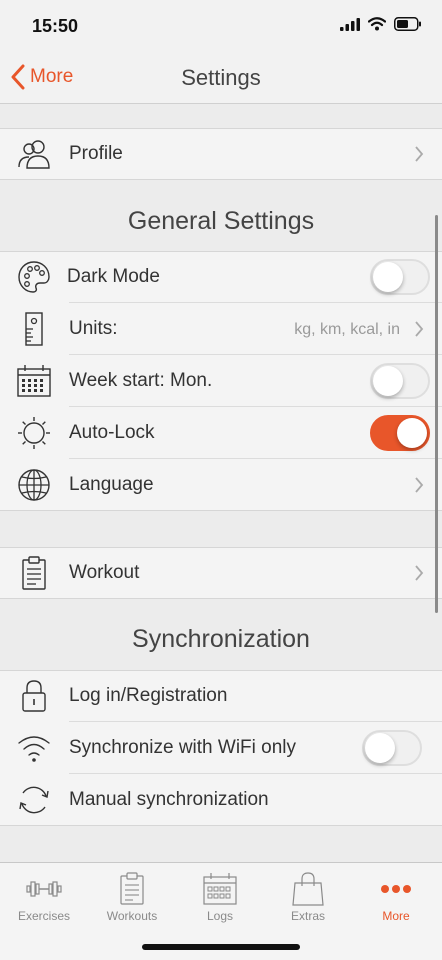  I want to click on refresh-icon, so click(34, 800).